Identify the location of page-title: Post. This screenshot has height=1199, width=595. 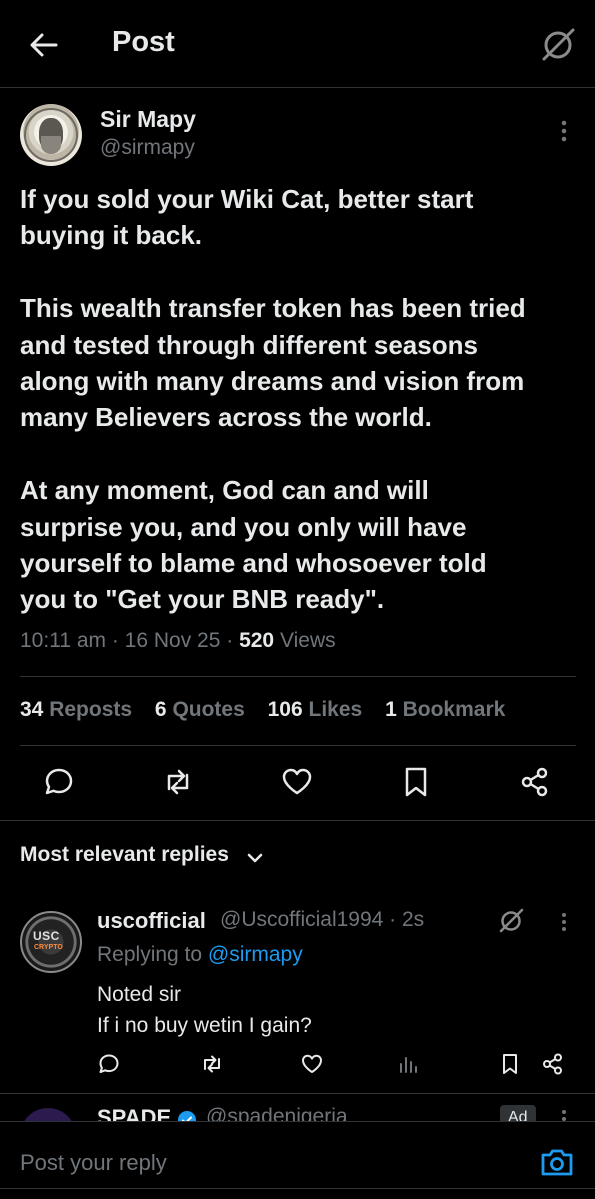
(143, 42).